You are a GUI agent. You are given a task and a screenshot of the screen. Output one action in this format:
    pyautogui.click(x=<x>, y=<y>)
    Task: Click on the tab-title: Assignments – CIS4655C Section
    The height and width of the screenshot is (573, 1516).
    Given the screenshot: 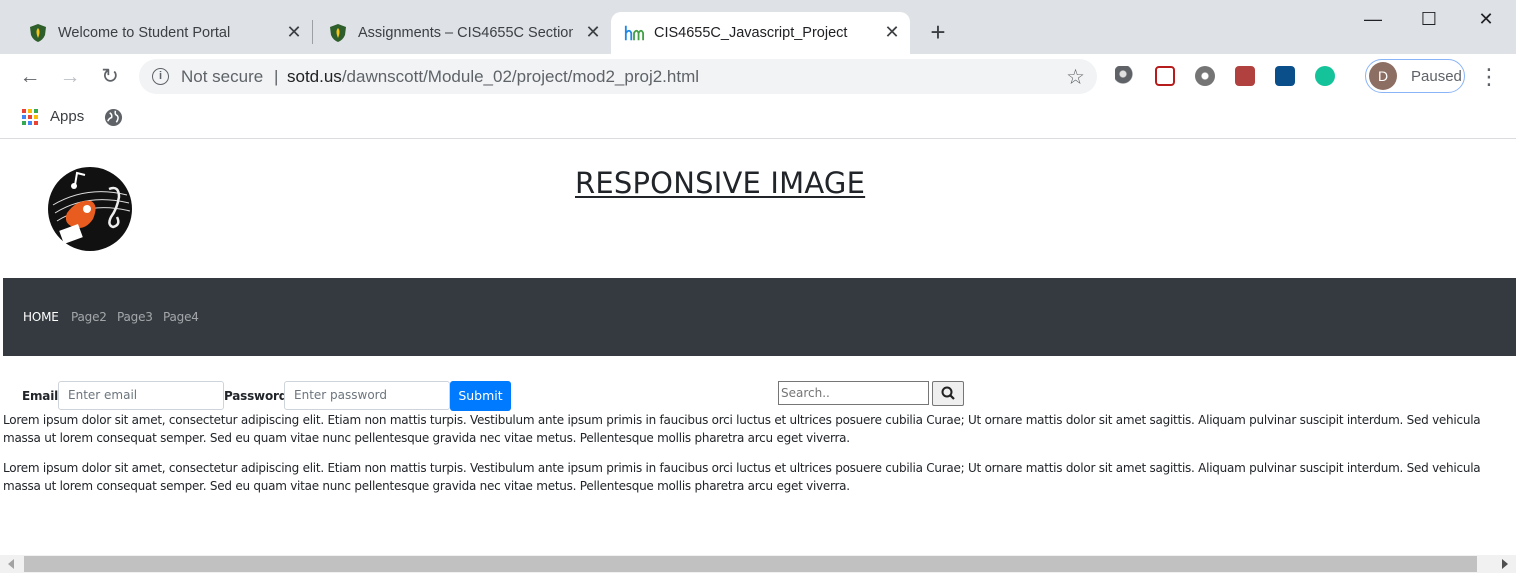 What is the action you would take?
    pyautogui.click(x=465, y=33)
    